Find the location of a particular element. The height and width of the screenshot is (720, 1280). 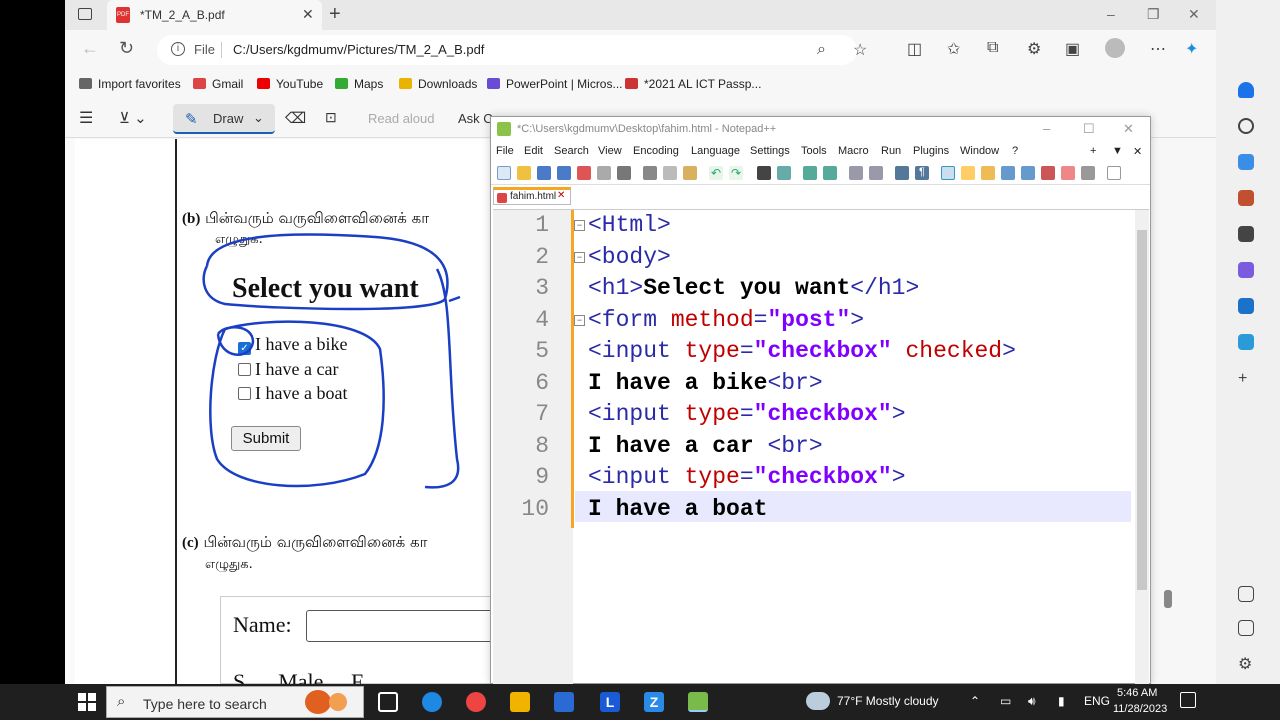

highlight-icon: ⊻ ⌄ is located at coordinates (133, 118).